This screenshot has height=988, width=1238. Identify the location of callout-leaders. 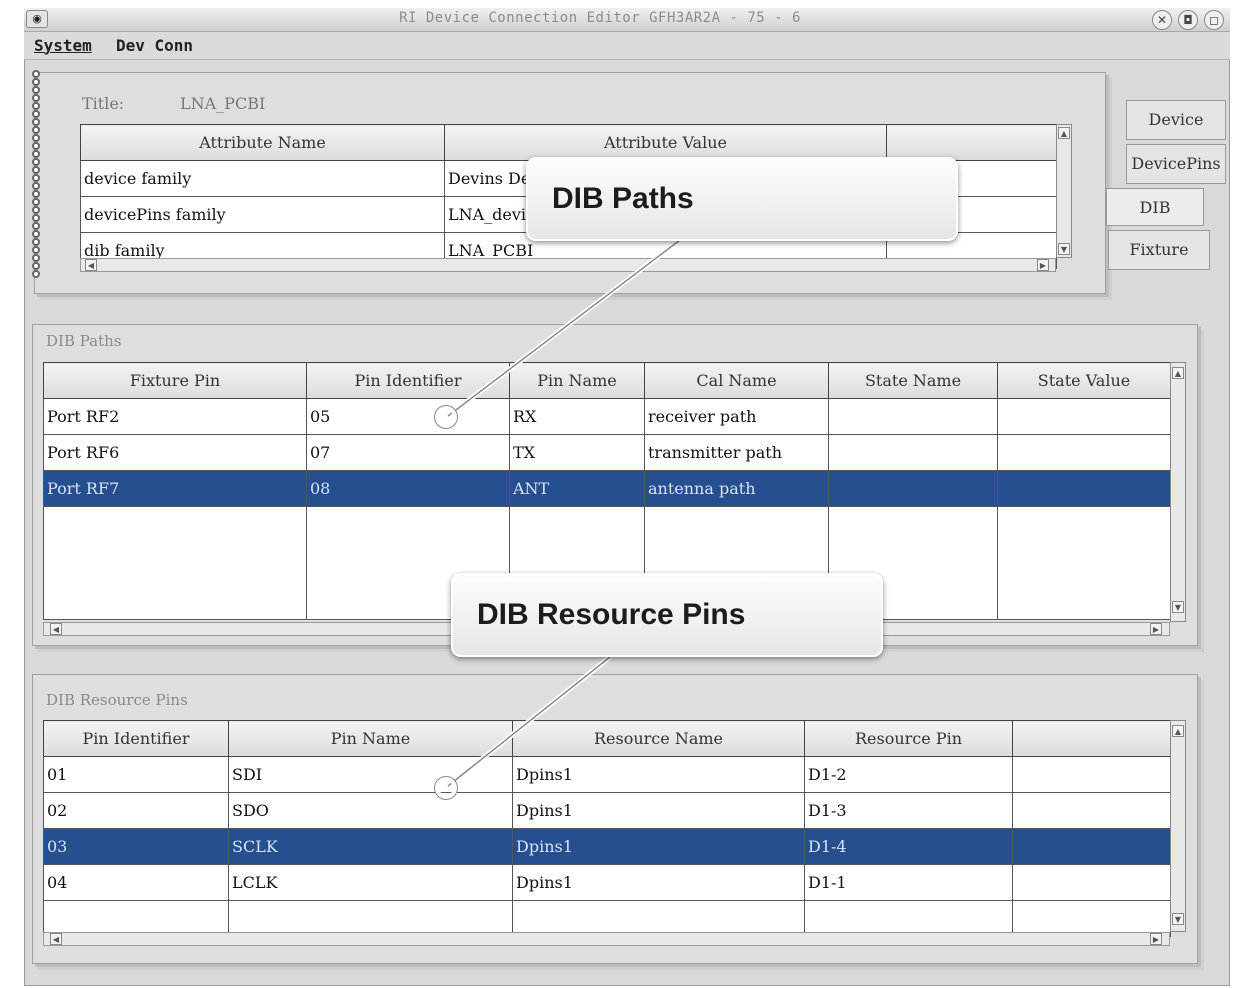
(558, 519).